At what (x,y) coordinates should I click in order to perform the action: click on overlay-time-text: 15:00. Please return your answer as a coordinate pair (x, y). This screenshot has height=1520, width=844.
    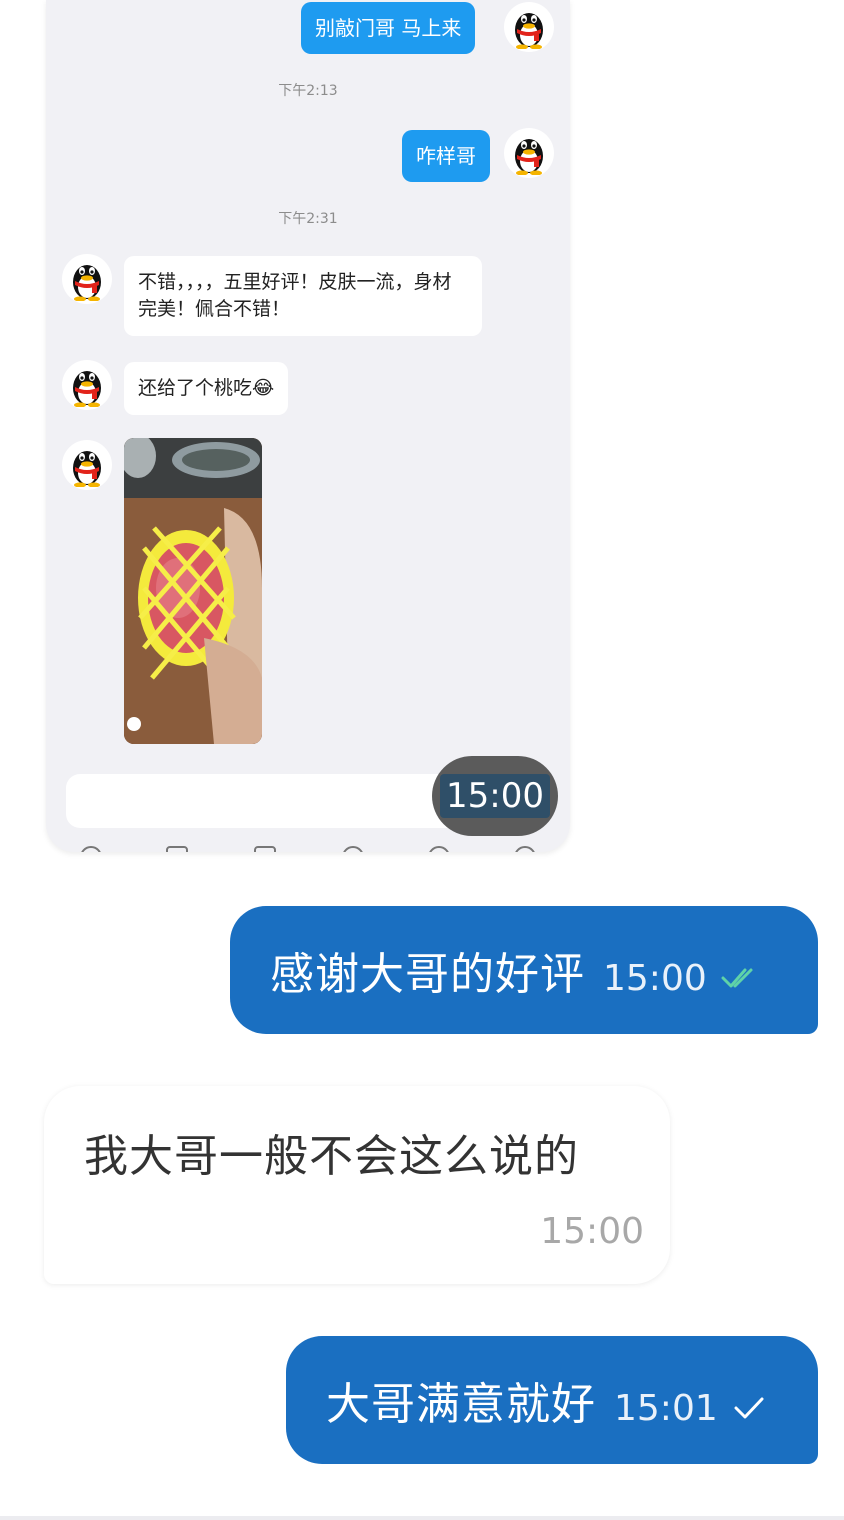
    Looking at the image, I should click on (495, 796).